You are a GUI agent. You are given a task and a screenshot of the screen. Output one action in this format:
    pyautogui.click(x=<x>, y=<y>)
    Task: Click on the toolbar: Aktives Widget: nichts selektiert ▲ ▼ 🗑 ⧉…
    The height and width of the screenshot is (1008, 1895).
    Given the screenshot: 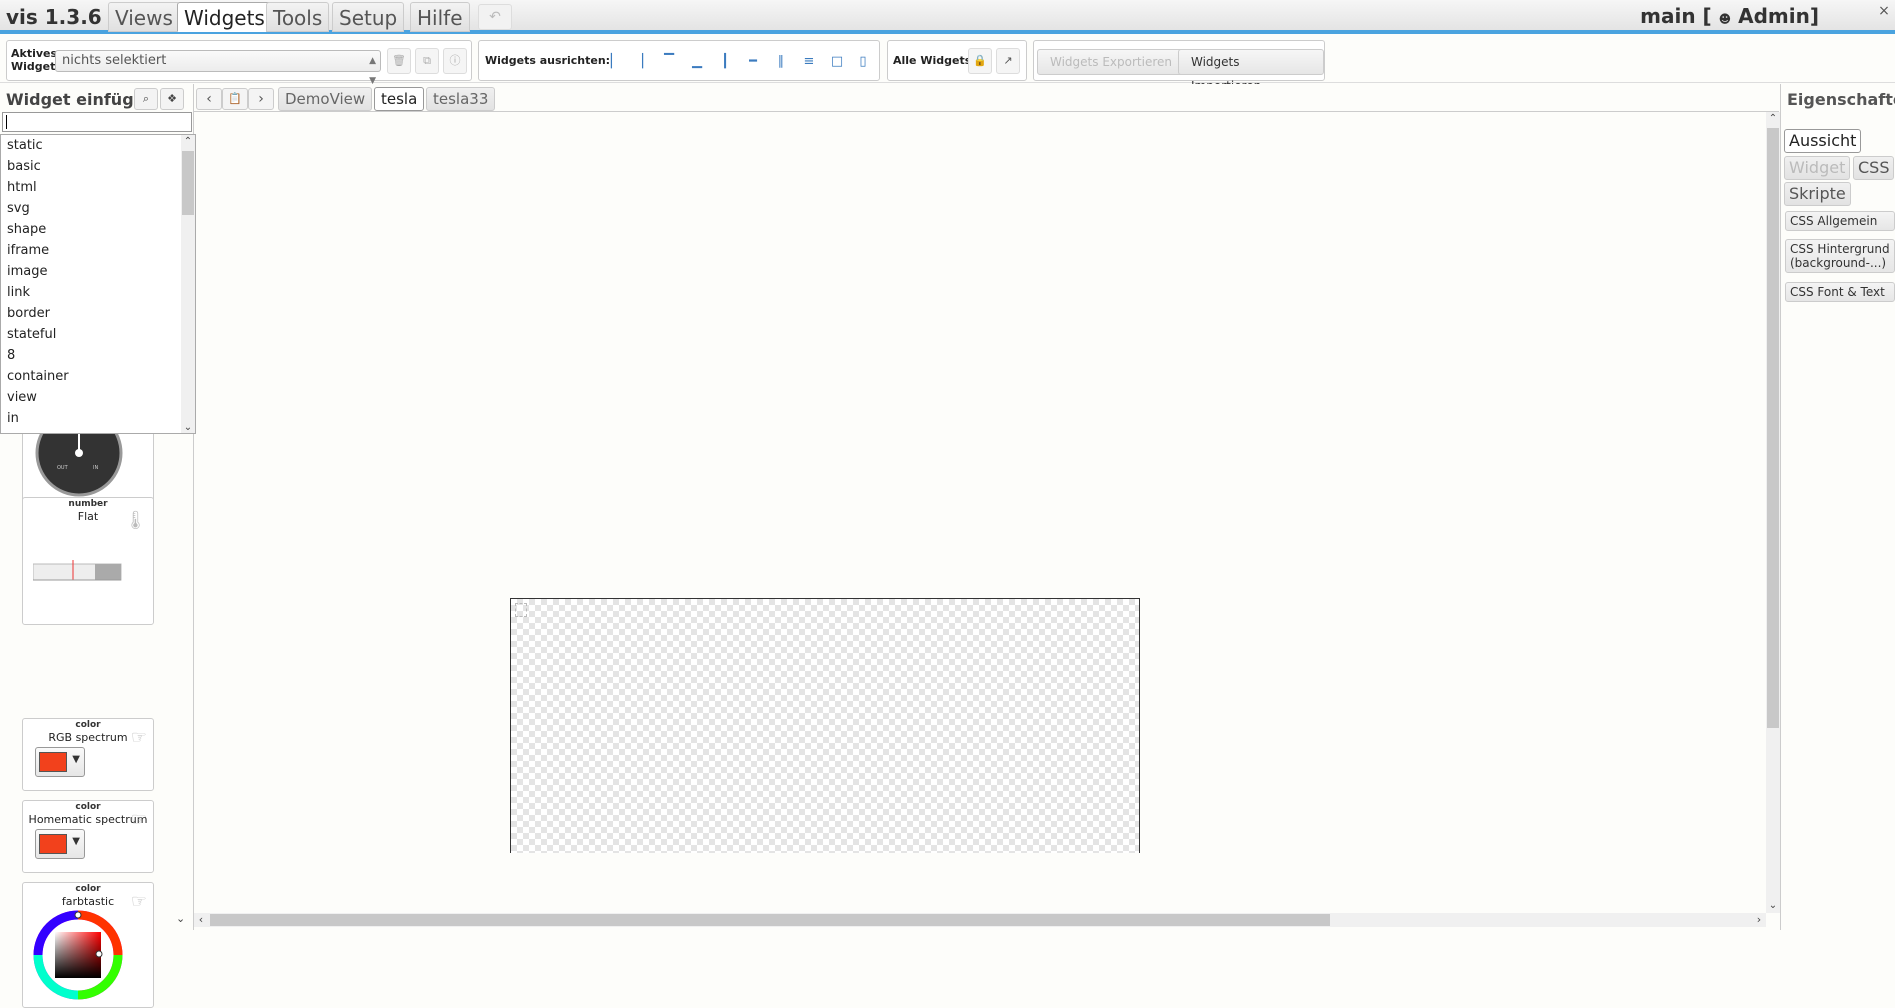 What is the action you would take?
    pyautogui.click(x=947, y=65)
    